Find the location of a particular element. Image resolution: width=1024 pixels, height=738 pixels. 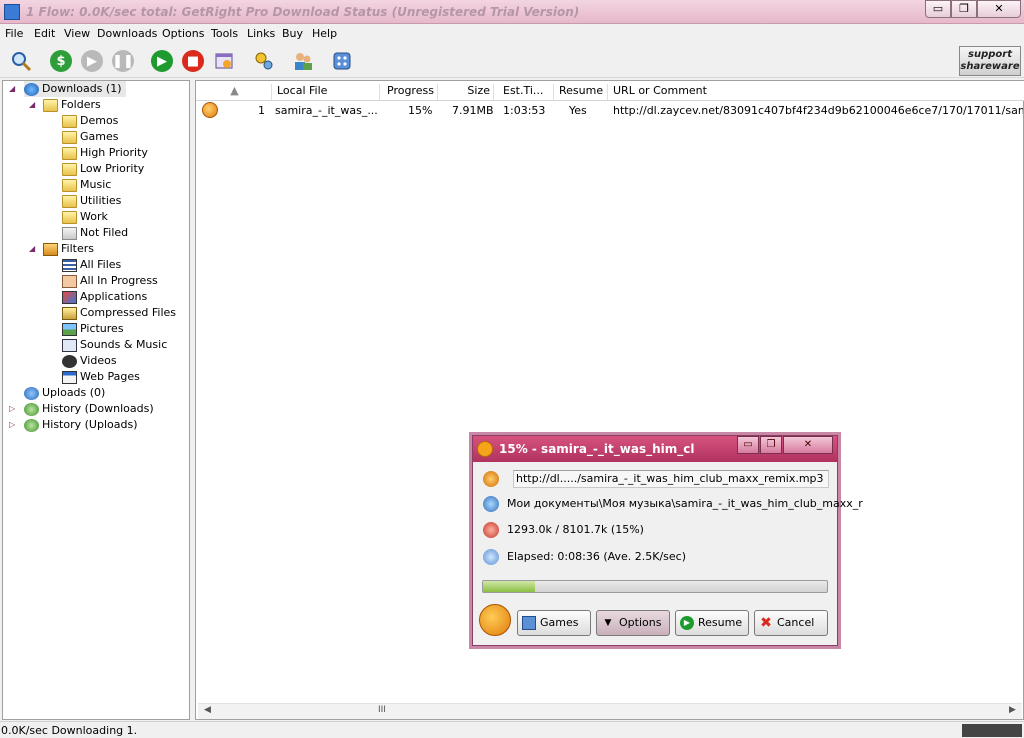

resume-button: ▶ Resume is located at coordinates (712, 623).